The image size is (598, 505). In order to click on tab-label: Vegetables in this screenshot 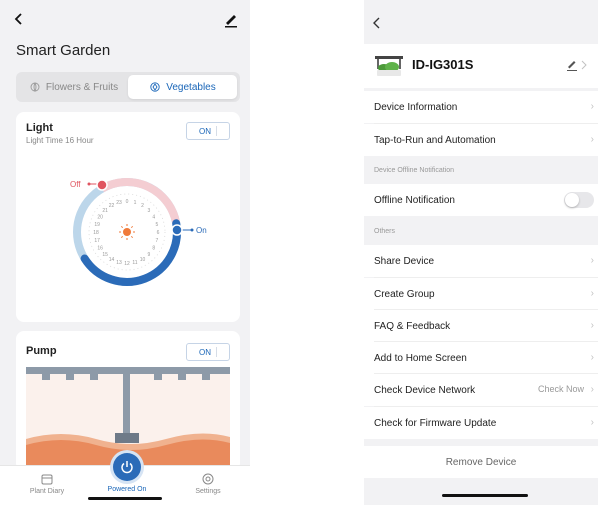, I will do `click(191, 87)`.